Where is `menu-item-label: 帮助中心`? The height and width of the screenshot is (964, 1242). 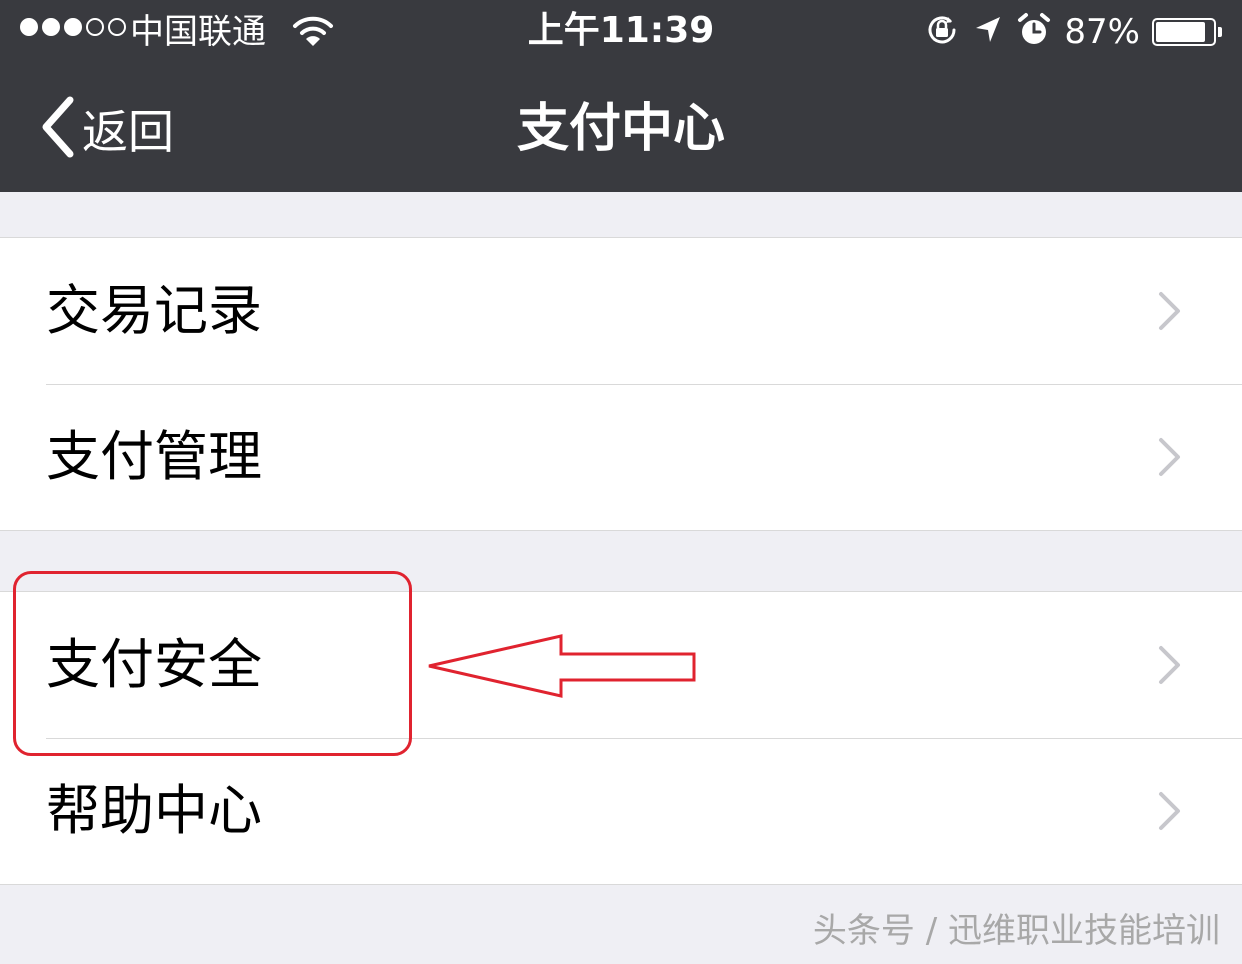
menu-item-label: 帮助中心 is located at coordinates (154, 810).